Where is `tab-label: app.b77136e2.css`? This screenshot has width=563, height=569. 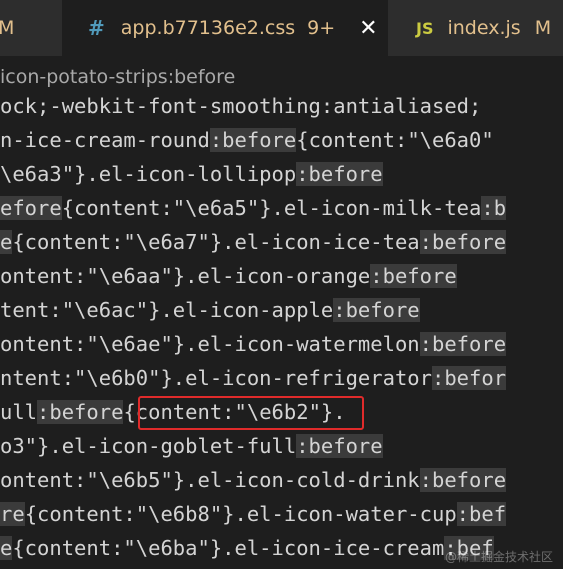 tab-label: app.b77136e2.css is located at coordinates (208, 28).